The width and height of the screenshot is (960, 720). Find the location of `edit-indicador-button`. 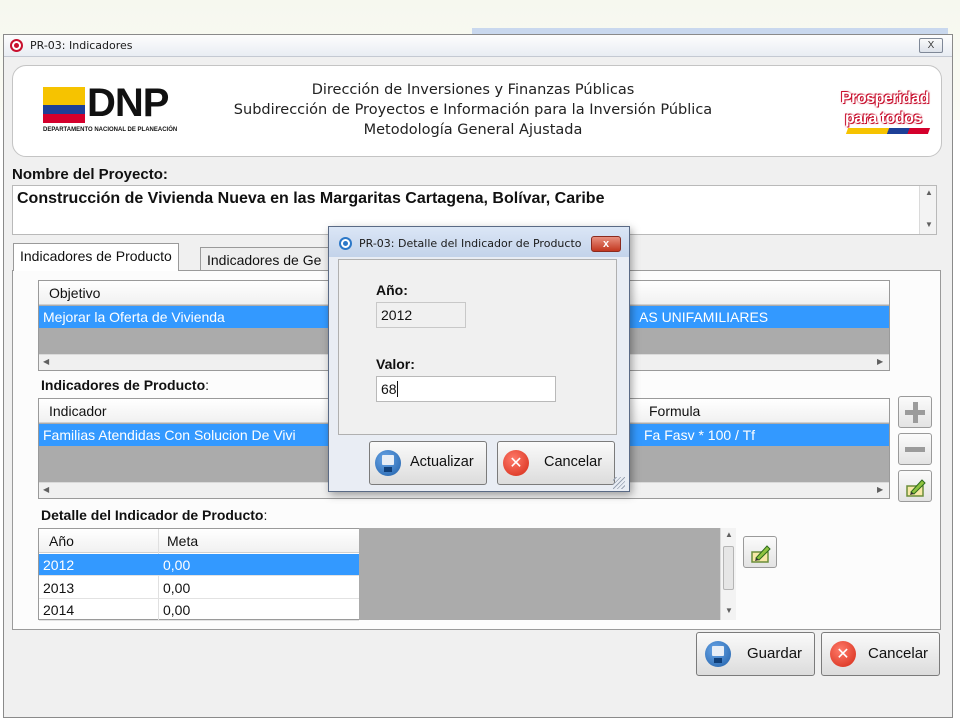

edit-indicador-button is located at coordinates (915, 486).